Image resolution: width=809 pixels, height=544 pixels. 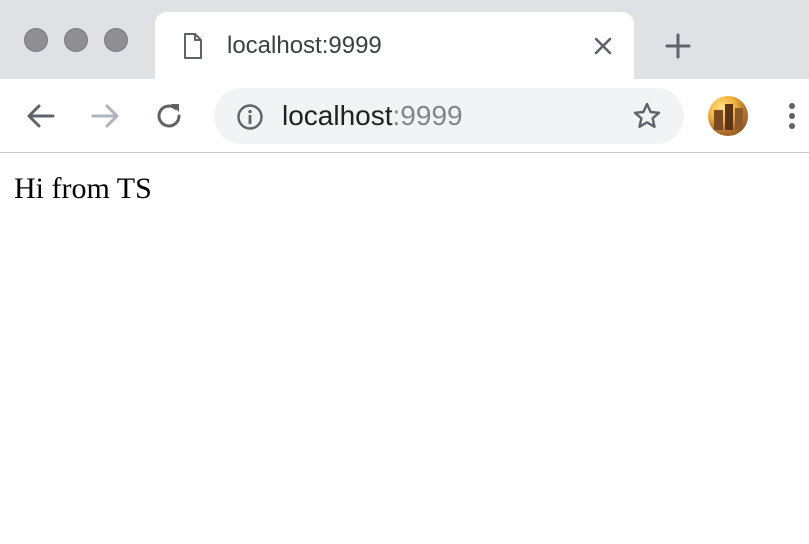 I want to click on page-body-text: Hi from TS, so click(x=83, y=188).